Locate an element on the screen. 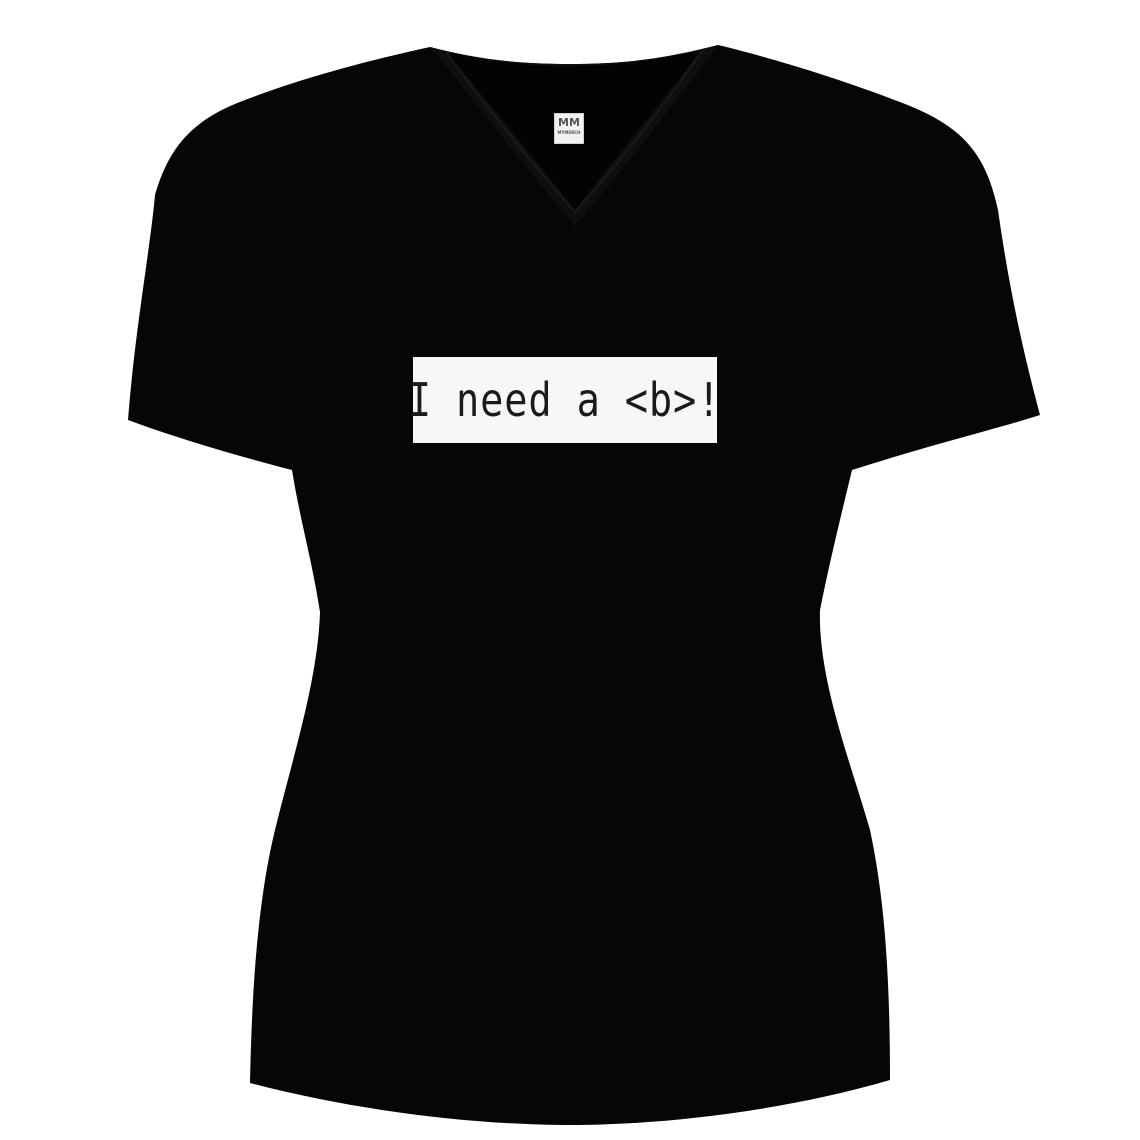 The width and height of the screenshot is (1140, 1140). brand-neck-tag: MM MYMERCH is located at coordinates (569, 128).